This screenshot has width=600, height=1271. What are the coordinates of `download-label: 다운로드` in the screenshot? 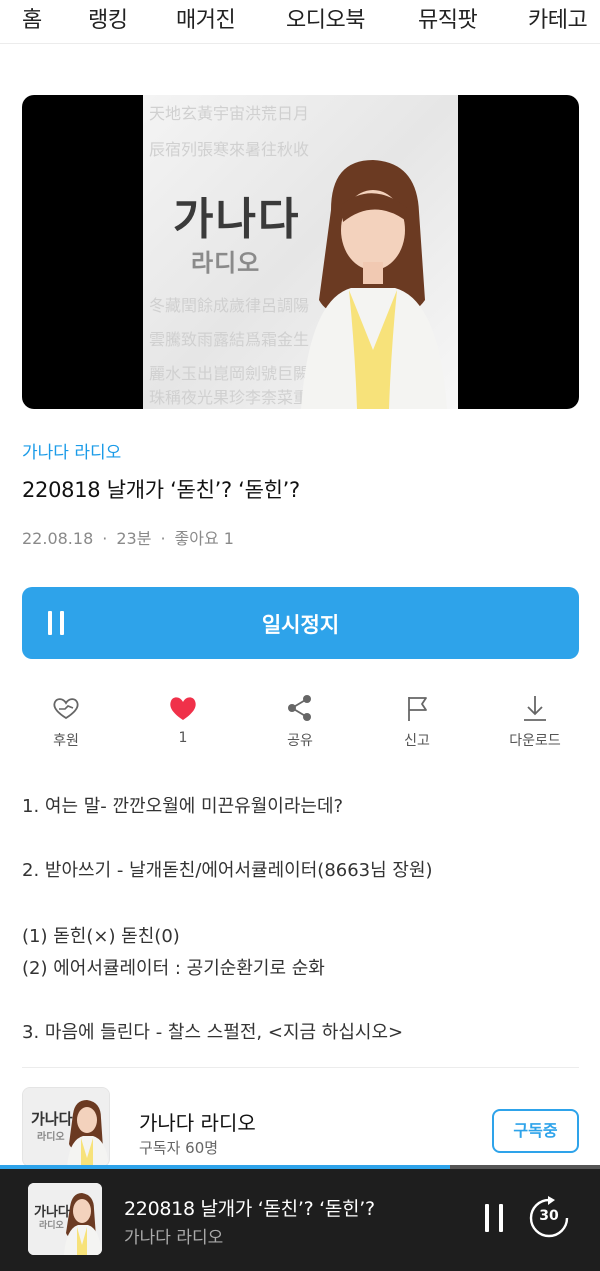 It's located at (535, 741).